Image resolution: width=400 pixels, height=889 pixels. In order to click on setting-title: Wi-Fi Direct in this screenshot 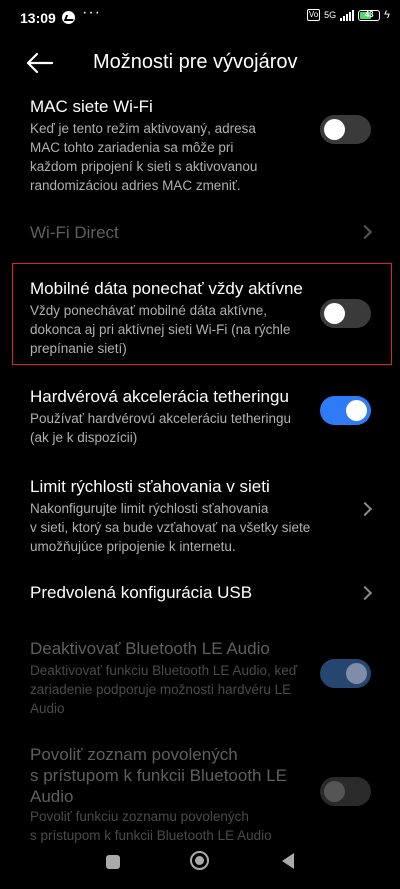, I will do `click(74, 232)`.